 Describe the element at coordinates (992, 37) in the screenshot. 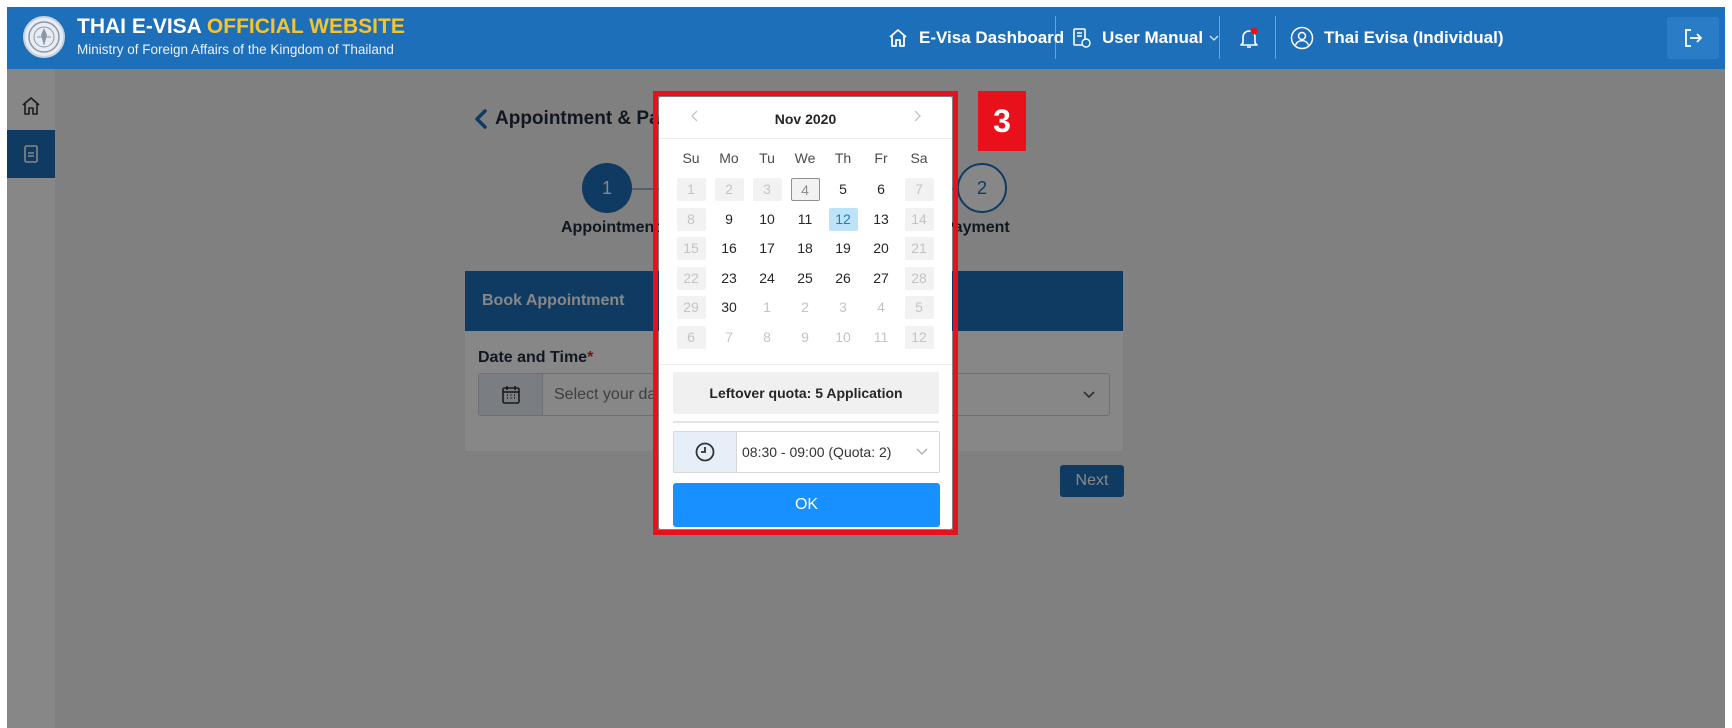

I see `nav-dashboard-label: E-Visa Dashboard` at that location.